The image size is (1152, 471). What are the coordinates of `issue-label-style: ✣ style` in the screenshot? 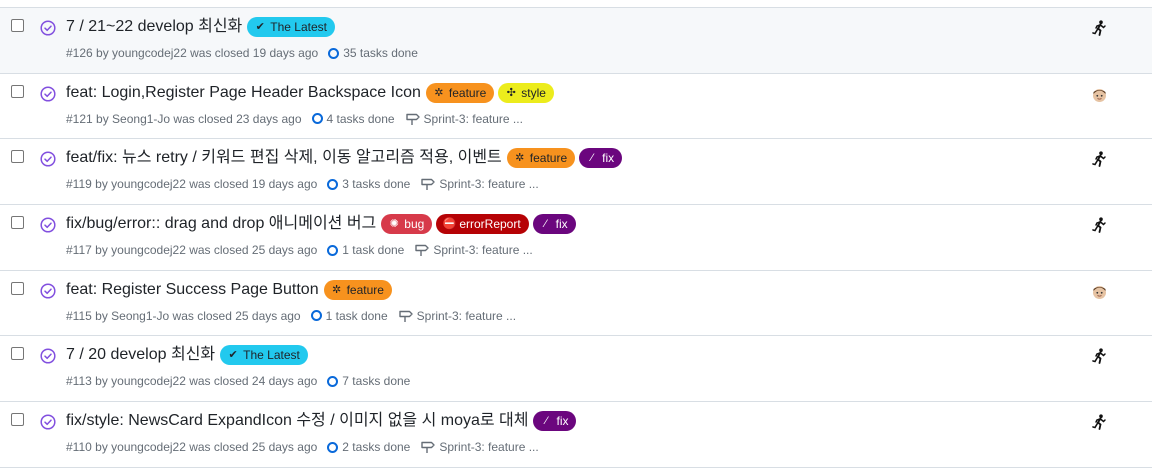 It's located at (526, 92).